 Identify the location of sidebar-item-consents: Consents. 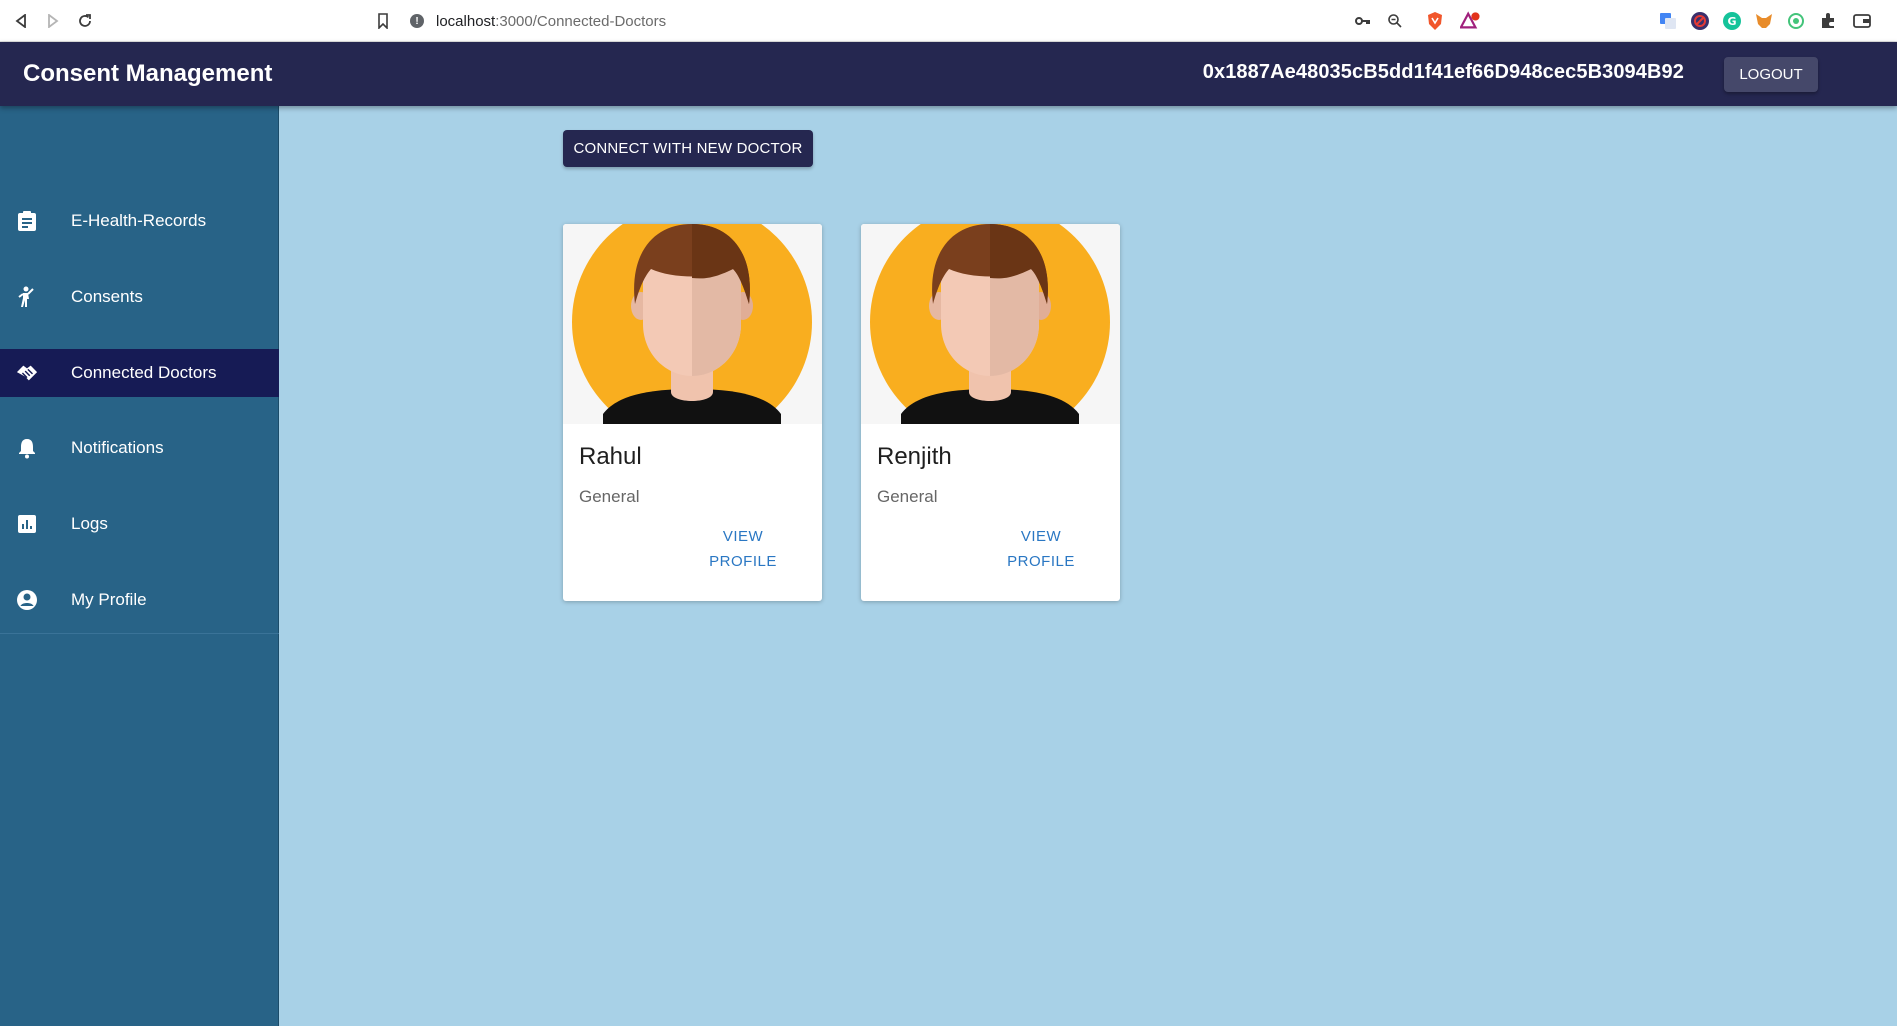
(139, 297).